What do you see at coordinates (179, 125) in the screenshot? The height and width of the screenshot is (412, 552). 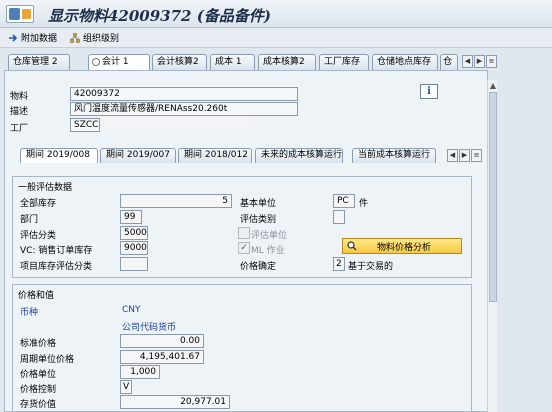 I see `plant-name-redacted` at bounding box center [179, 125].